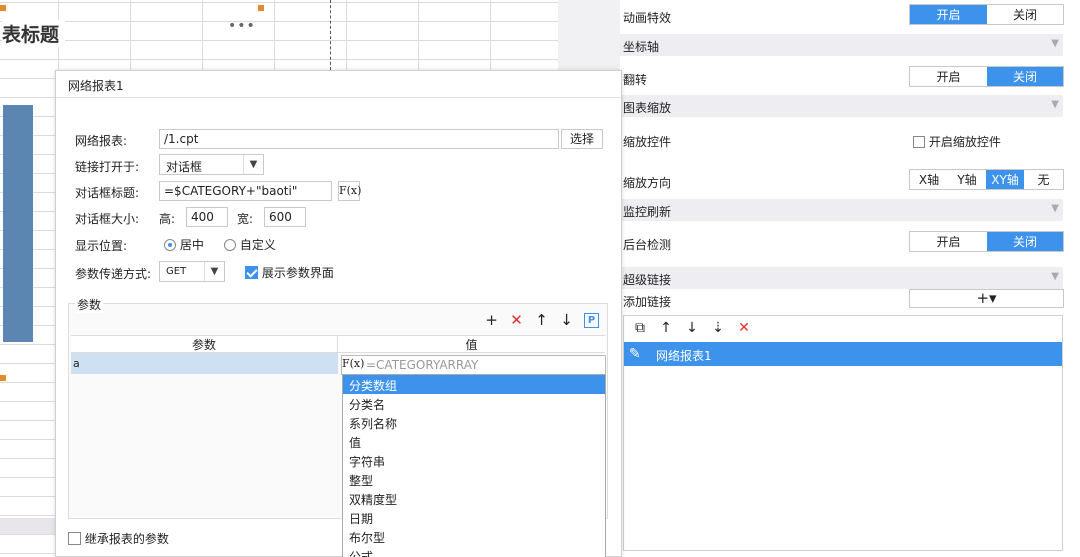  Describe the element at coordinates (474, 460) in the screenshot. I see `dropdown-option: 字符串` at that location.